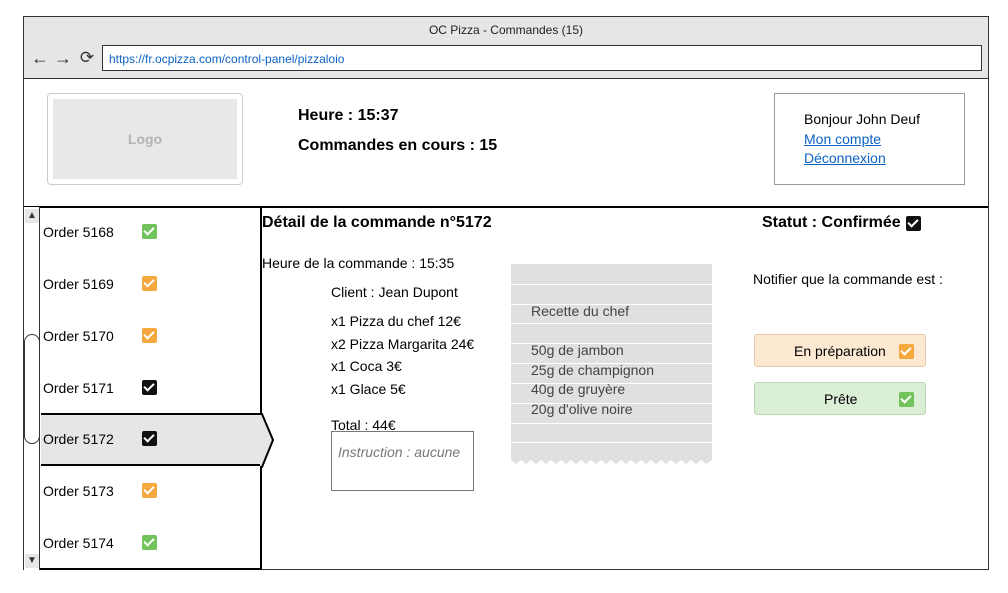 The image size is (1008, 593). What do you see at coordinates (848, 279) in the screenshot?
I see `notify-label: Notifier que la commande est :` at bounding box center [848, 279].